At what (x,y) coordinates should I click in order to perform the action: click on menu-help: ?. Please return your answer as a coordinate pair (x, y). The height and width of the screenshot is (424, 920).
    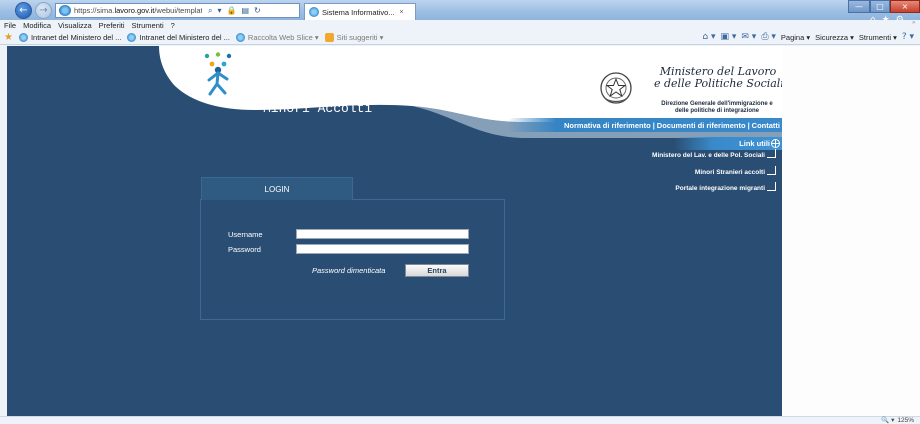
    Looking at the image, I should click on (173, 25).